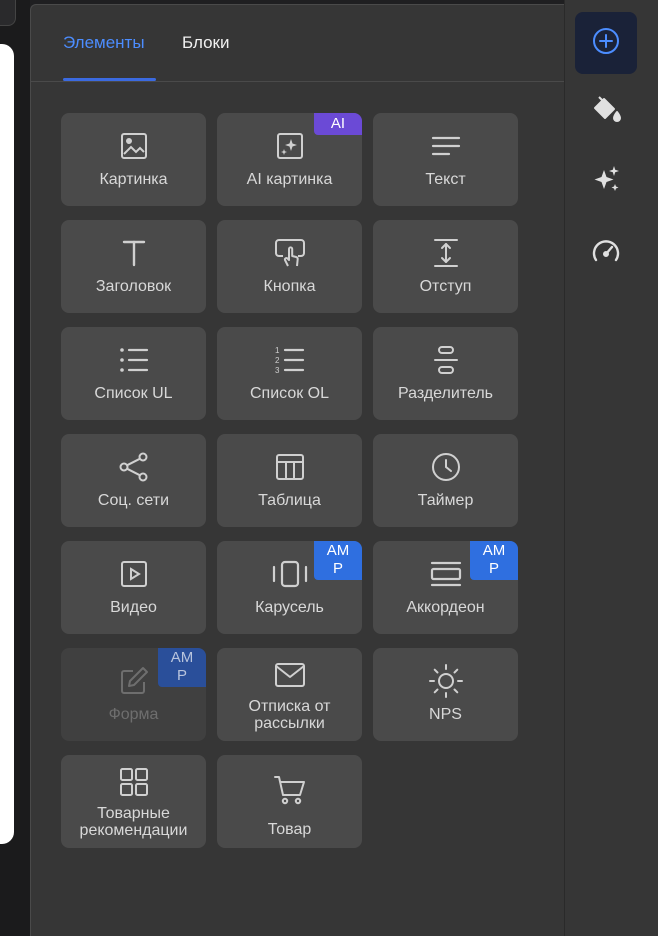 This screenshot has width=658, height=936. I want to click on tile-ai-image: AI AI картинка, so click(289, 159).